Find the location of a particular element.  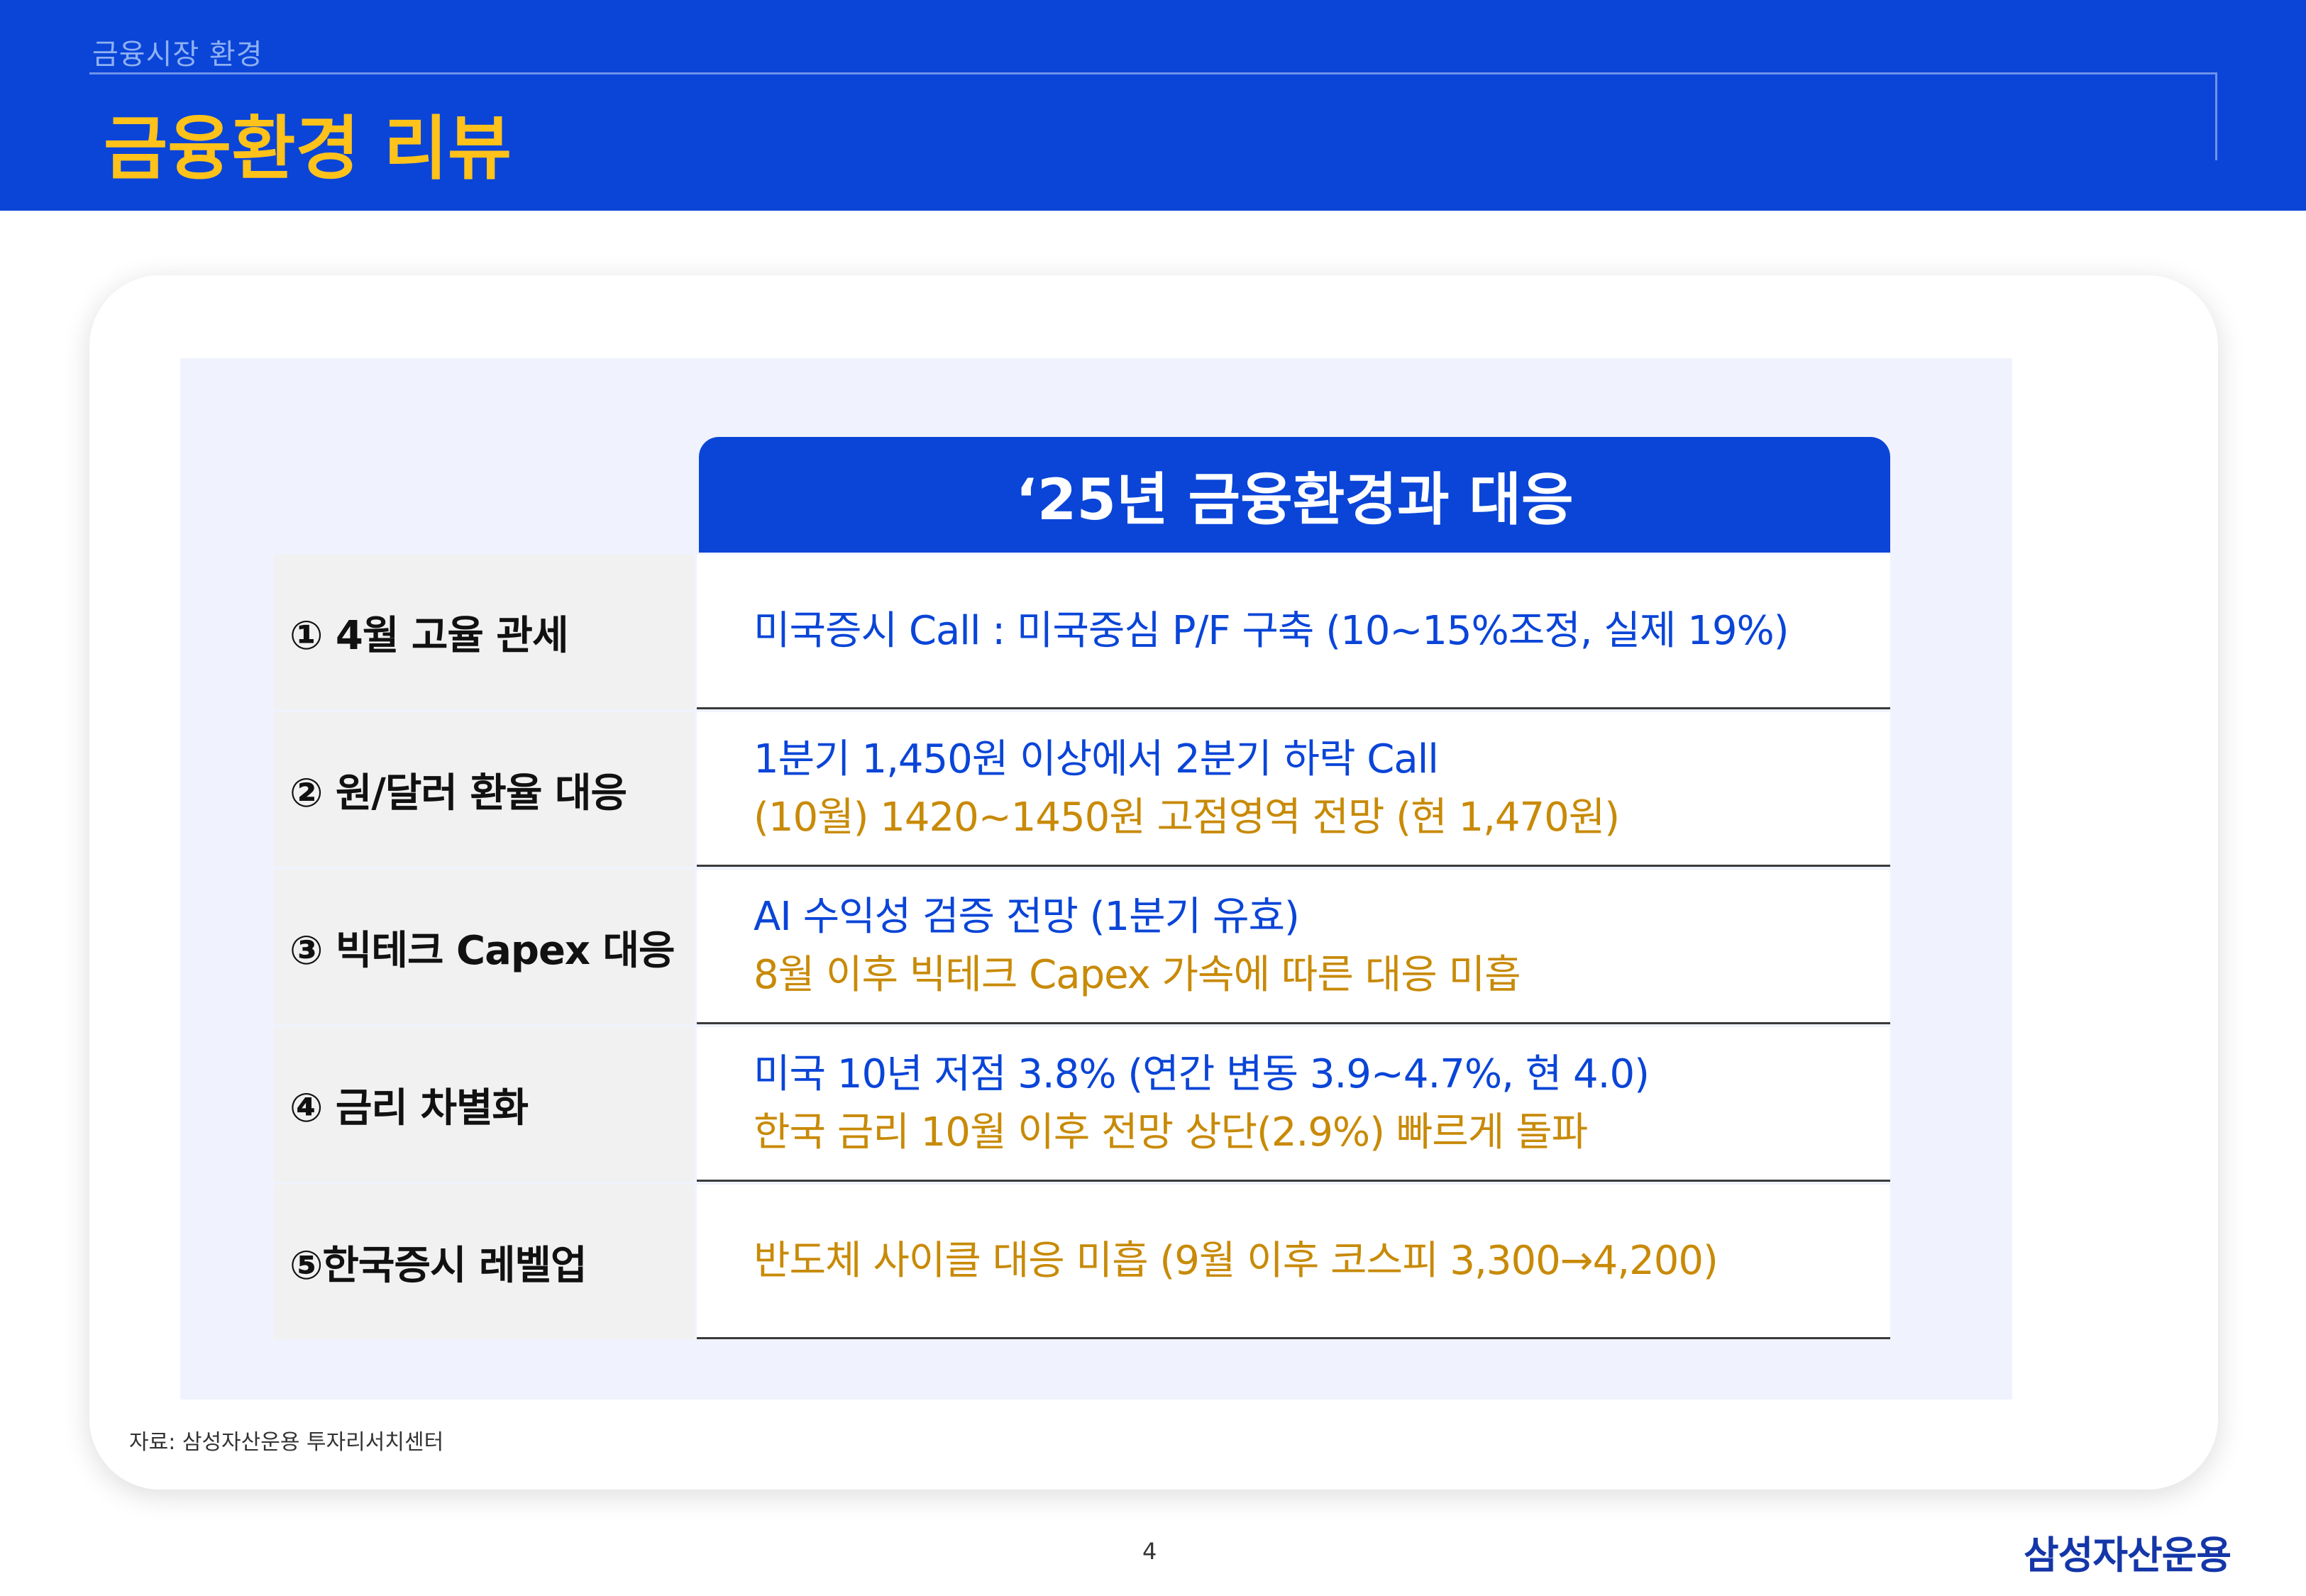

row-label: ③ 빅테크 Capex 대응 is located at coordinates (484, 947).